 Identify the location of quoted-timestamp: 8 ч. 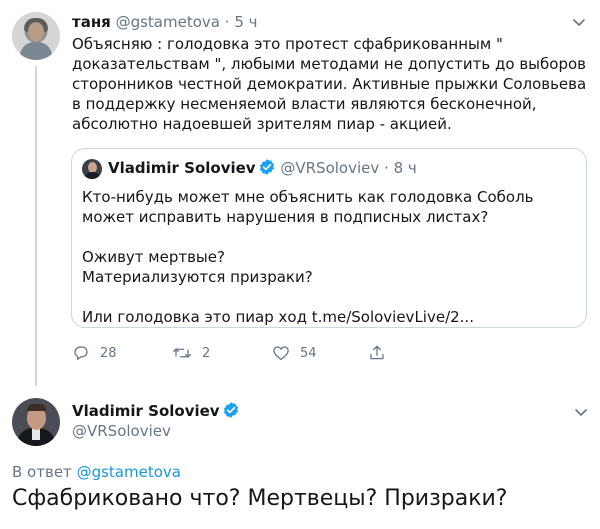
(405, 168).